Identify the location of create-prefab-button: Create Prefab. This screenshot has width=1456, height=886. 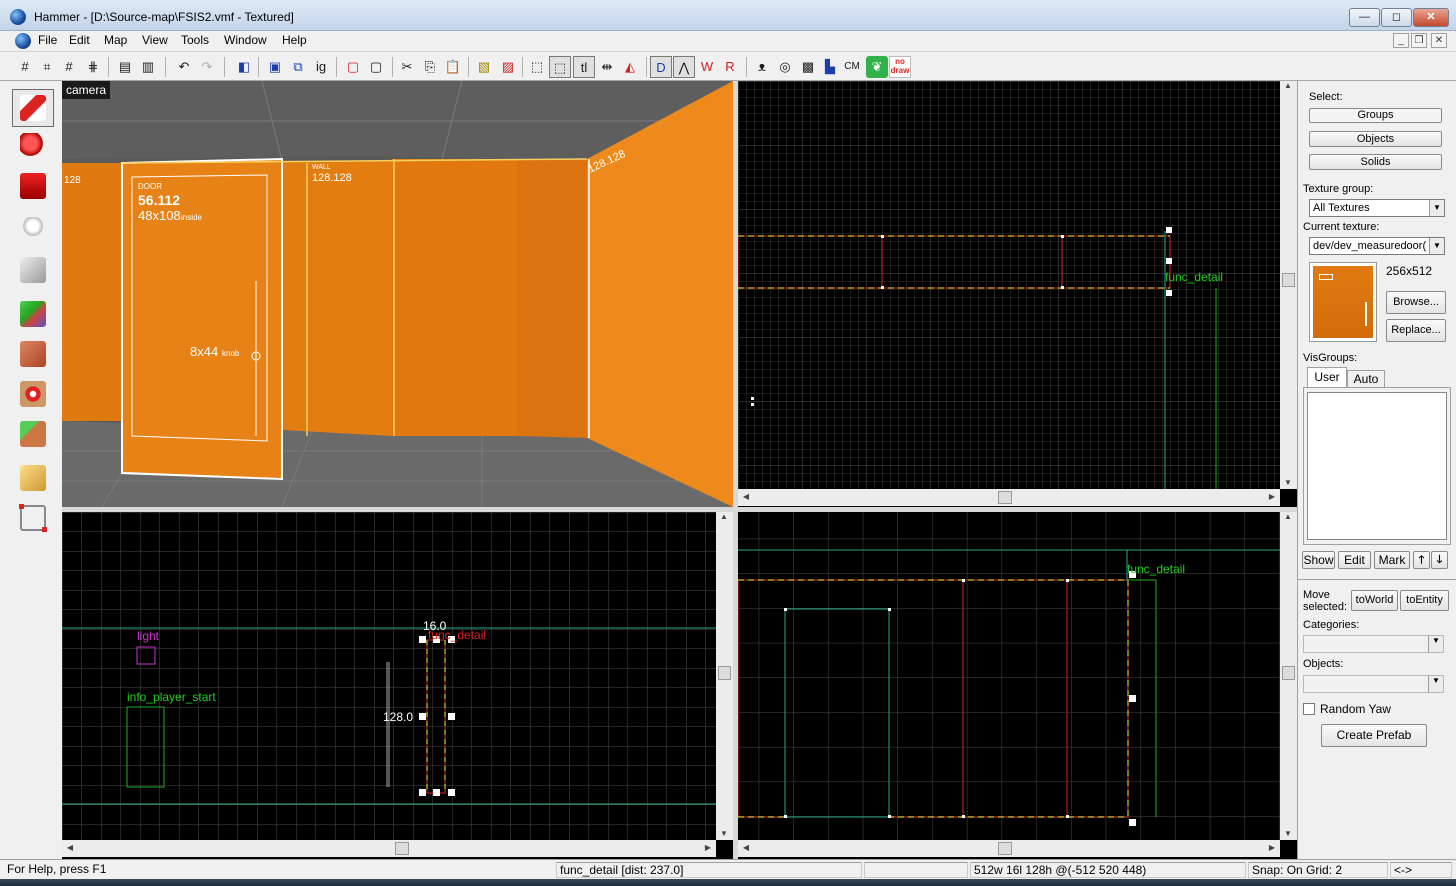
(1374, 735).